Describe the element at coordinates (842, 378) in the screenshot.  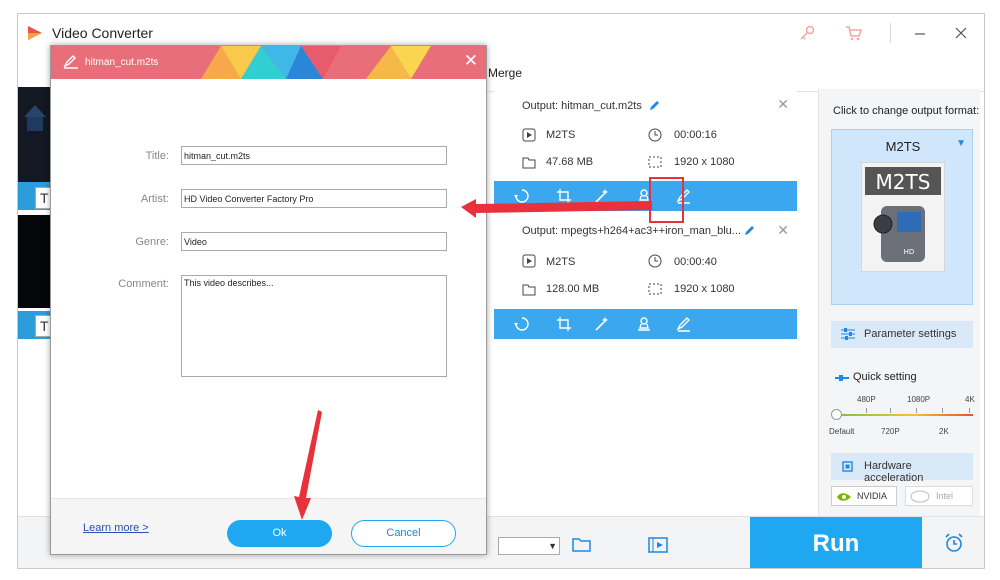
I see `quick-setting-icon` at that location.